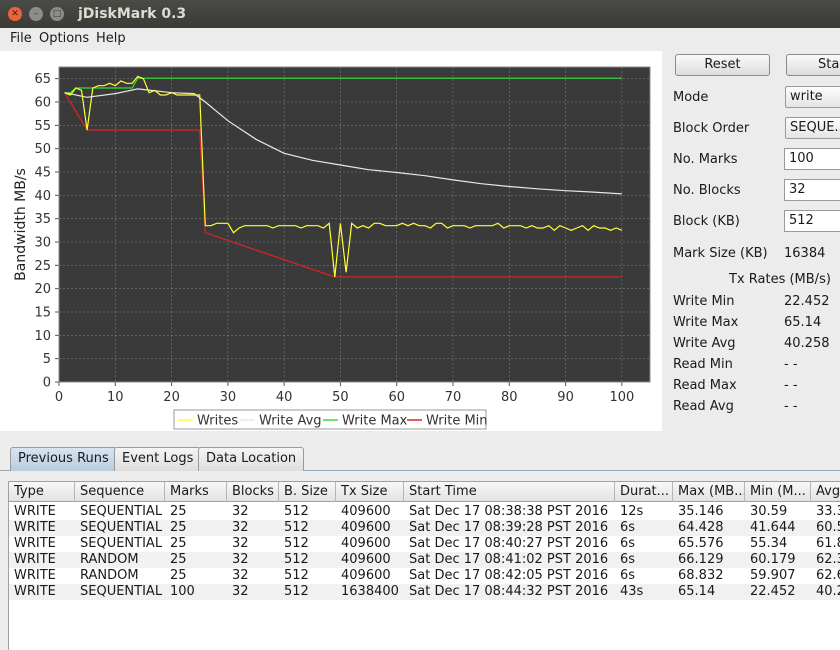  Describe the element at coordinates (791, 364) in the screenshot. I see `read-min-value: - -` at that location.